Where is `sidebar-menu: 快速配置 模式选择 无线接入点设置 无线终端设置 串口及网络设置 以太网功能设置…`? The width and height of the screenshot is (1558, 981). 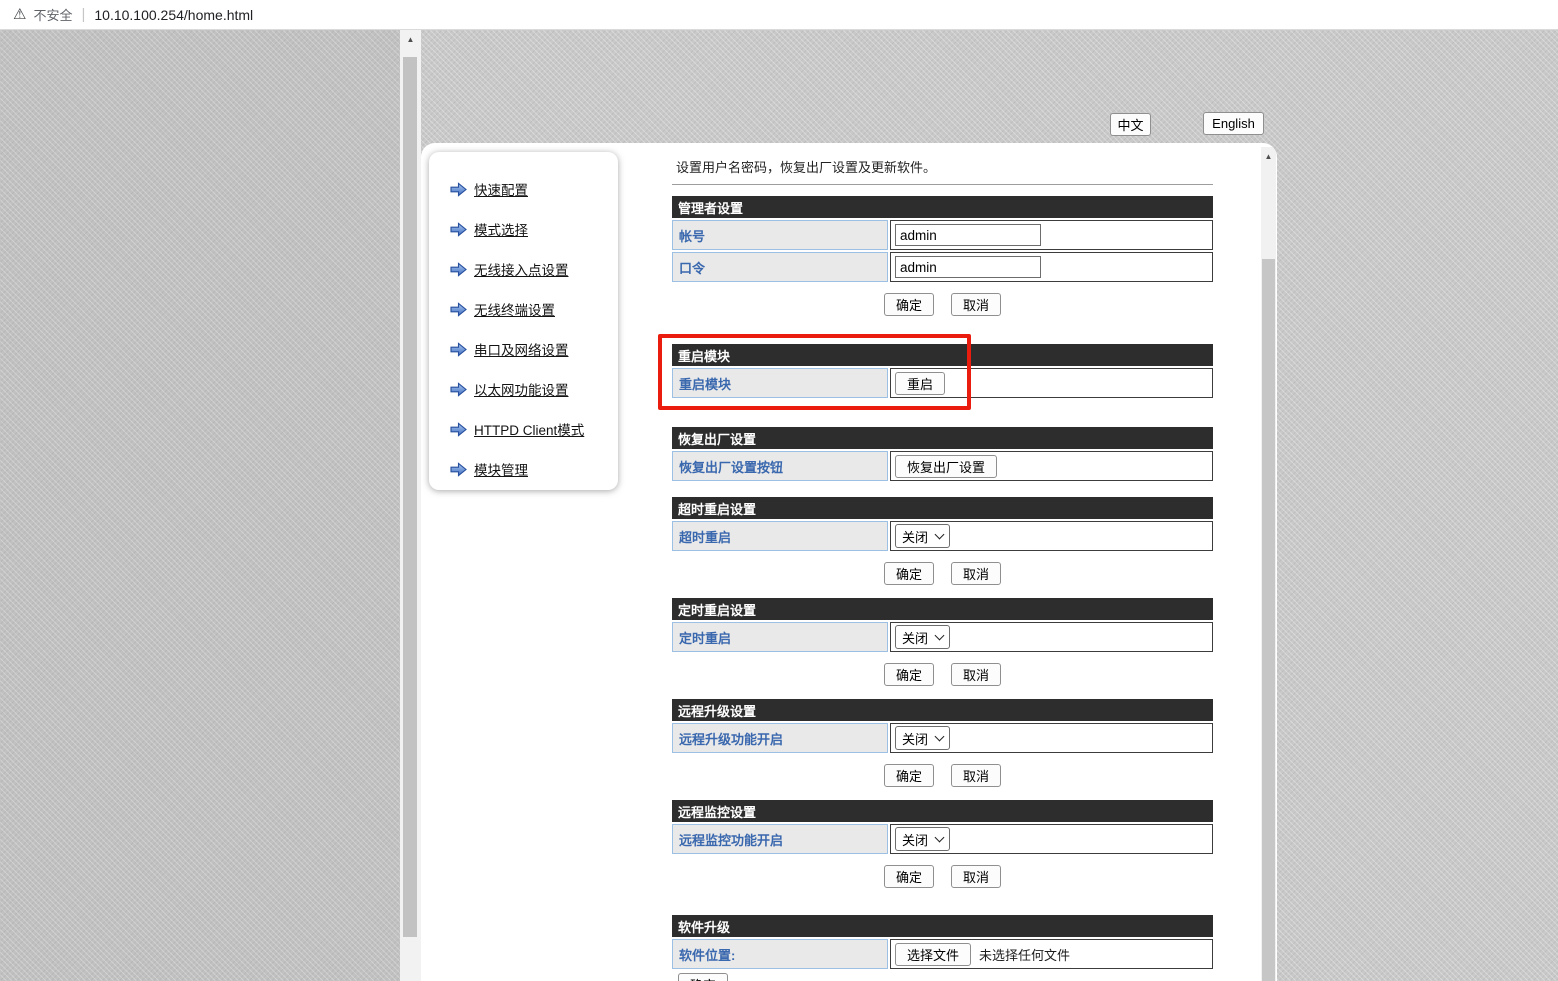
sidebar-menu: 快速配置 模式选择 无线接入点设置 无线终端设置 串口及网络设置 以太网功能设置… is located at coordinates (523, 321).